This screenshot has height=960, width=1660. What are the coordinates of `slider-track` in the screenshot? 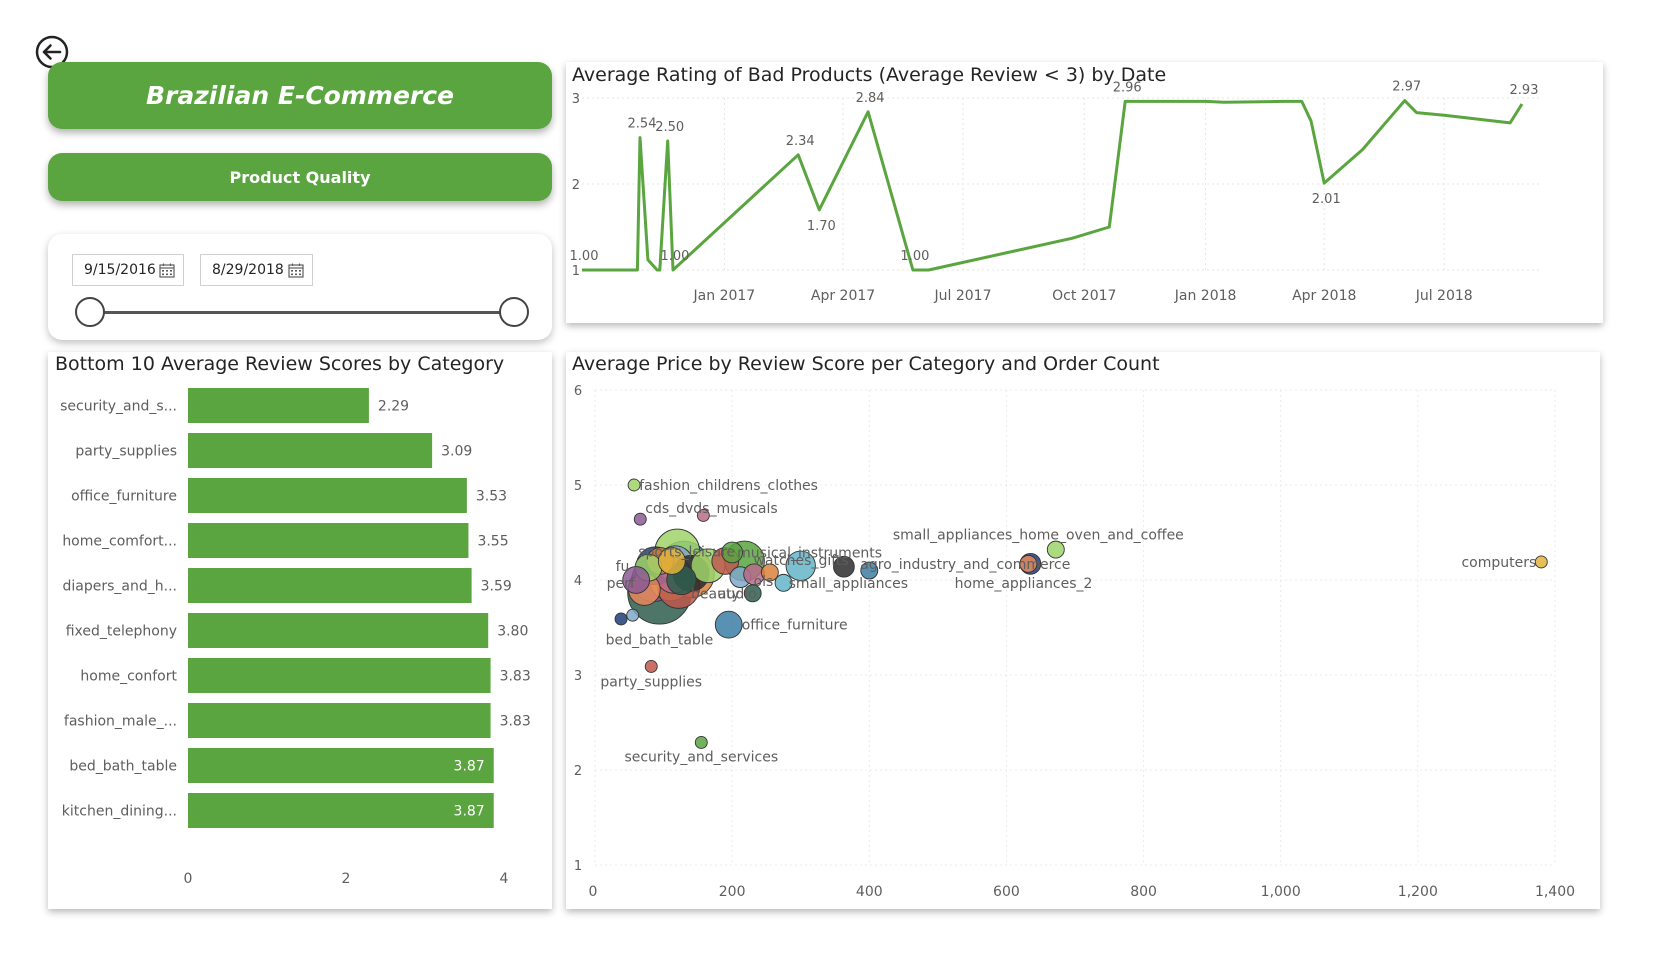 It's located at (302, 312).